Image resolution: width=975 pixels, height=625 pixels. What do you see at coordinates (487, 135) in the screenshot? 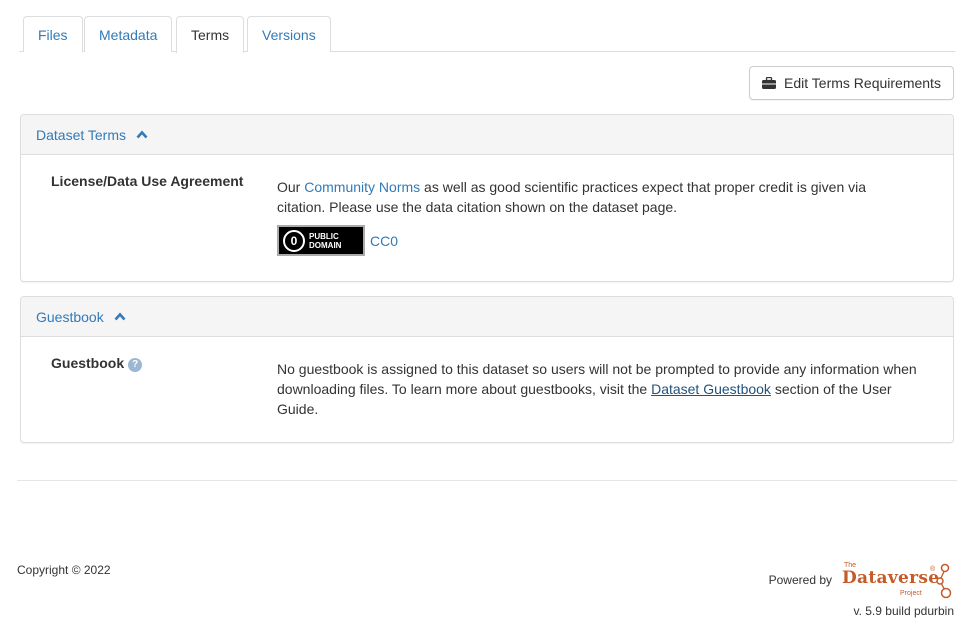
I see `dataset-terms-heading: Dataset Terms` at bounding box center [487, 135].